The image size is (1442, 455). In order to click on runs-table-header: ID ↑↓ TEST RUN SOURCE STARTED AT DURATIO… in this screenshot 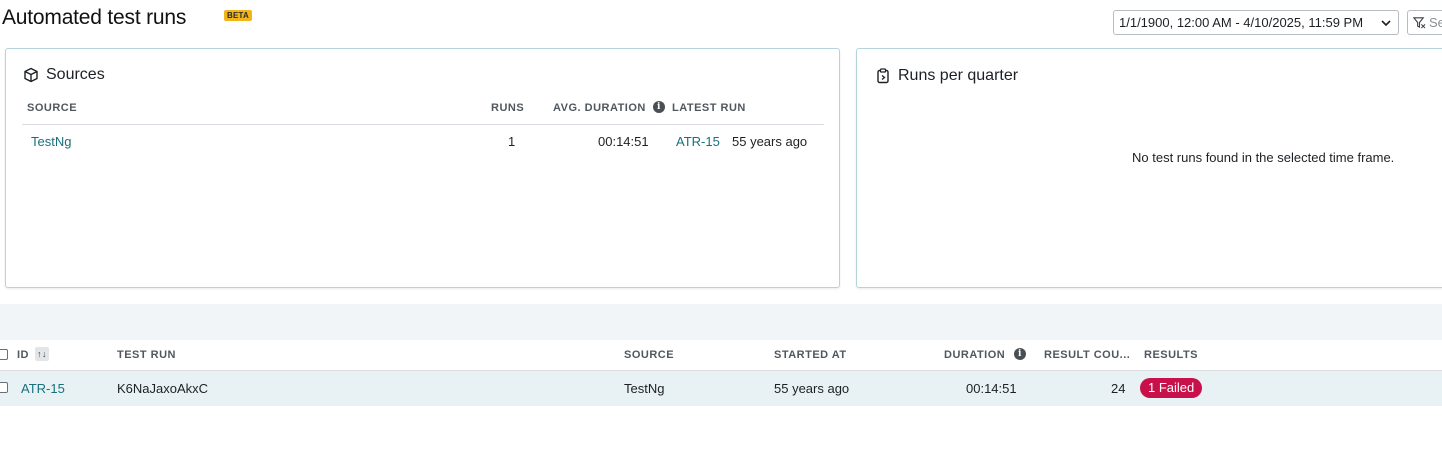, I will do `click(721, 355)`.